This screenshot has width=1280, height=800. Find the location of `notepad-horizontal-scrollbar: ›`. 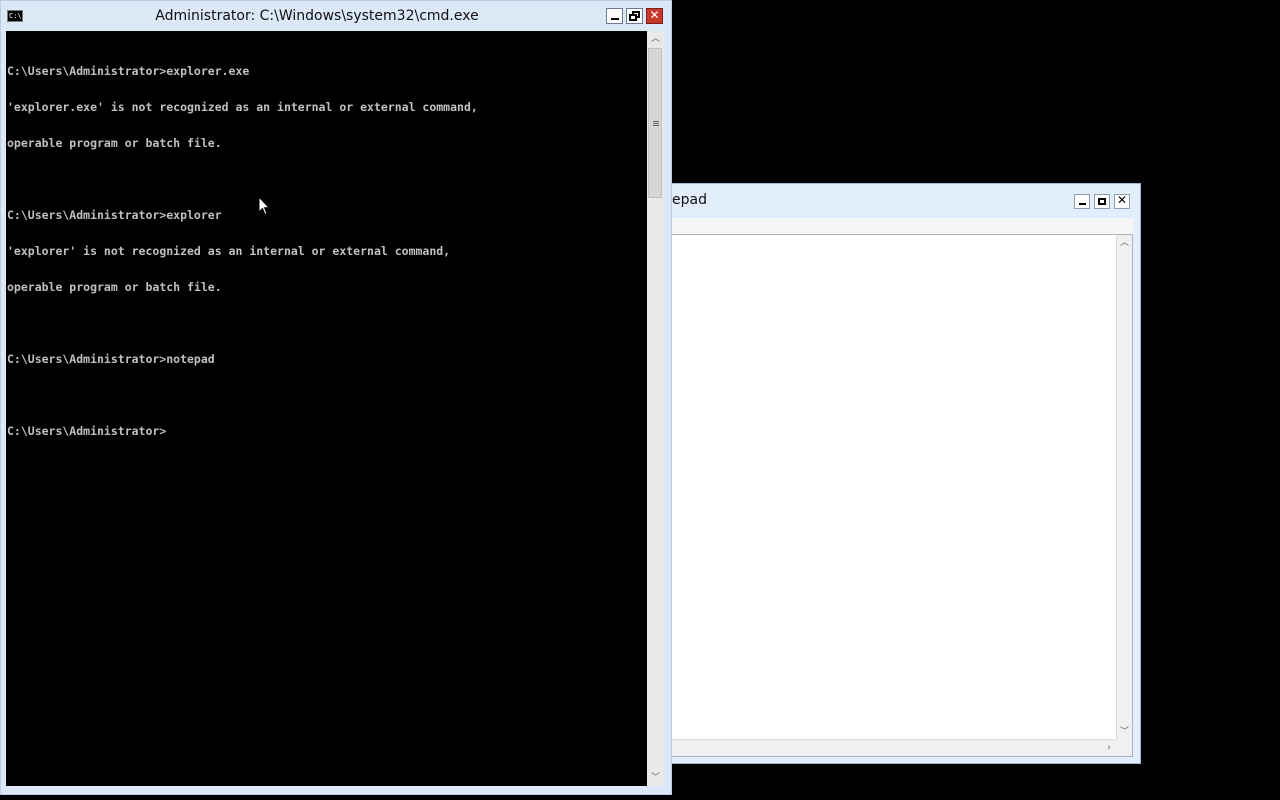

notepad-horizontal-scrollbar: › is located at coordinates (893, 747).